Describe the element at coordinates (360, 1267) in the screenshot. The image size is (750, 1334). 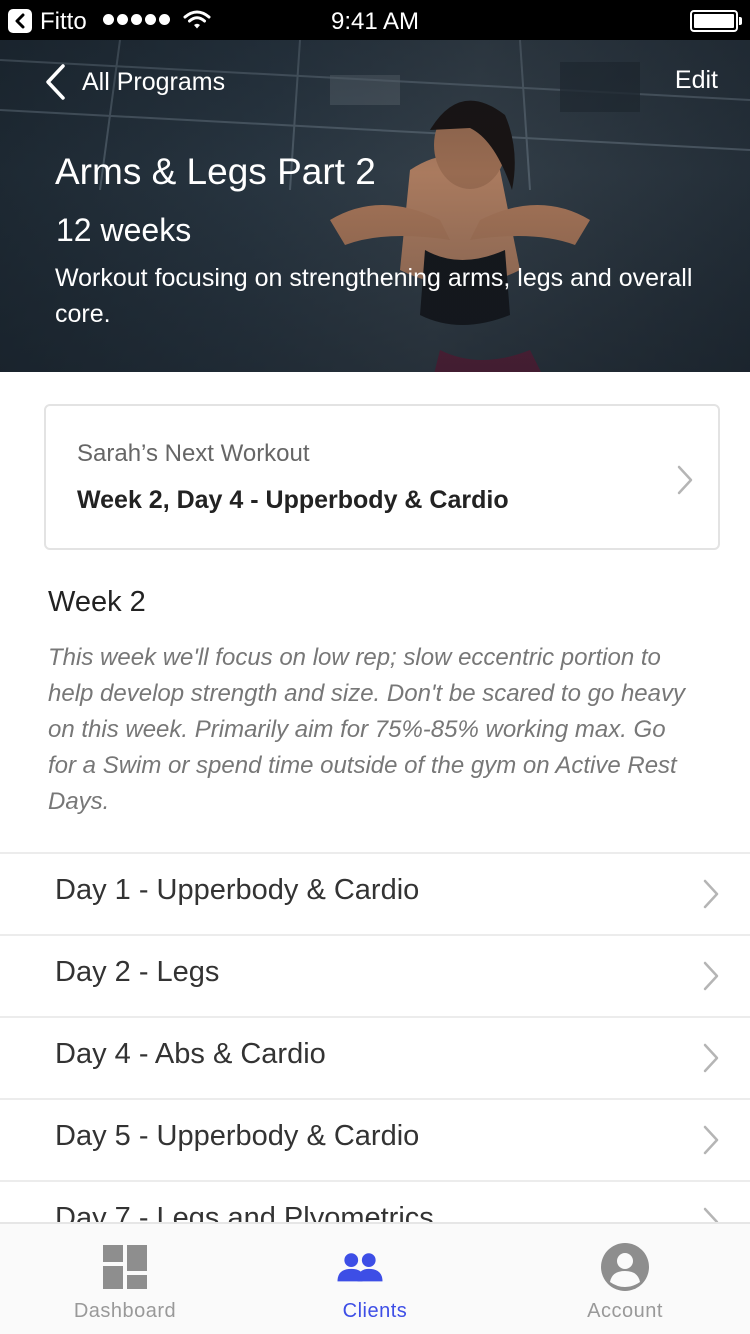
I see `clients-icon` at that location.